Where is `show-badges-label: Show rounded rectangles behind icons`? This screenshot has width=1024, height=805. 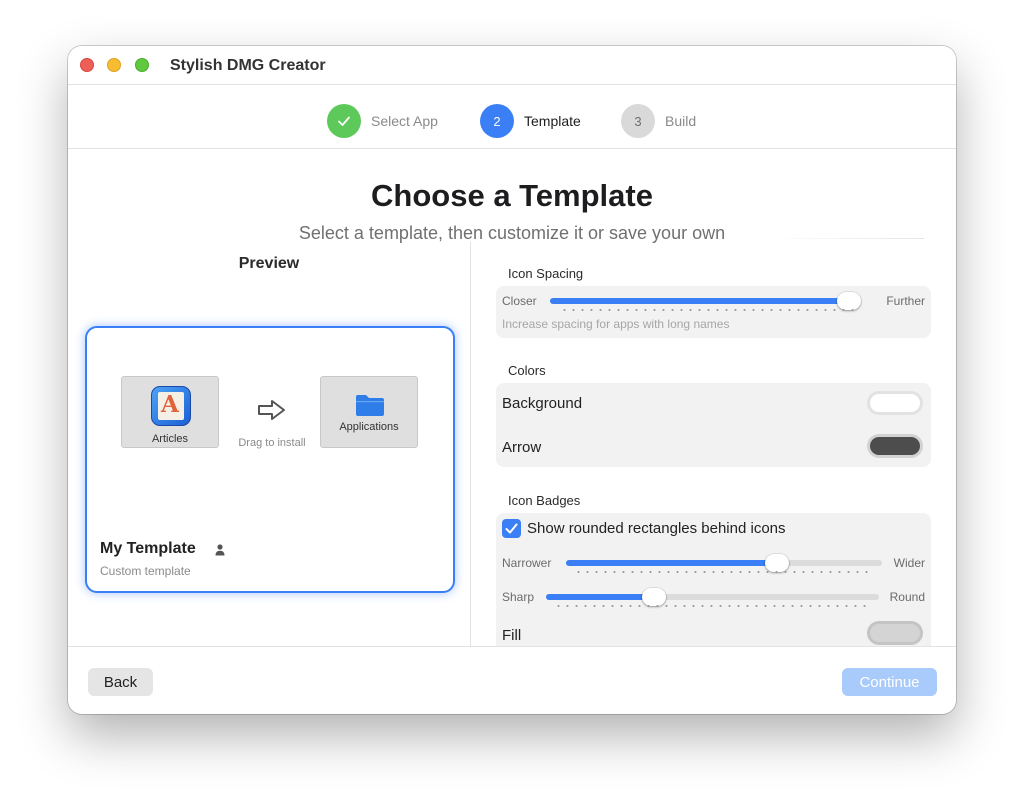 show-badges-label: Show rounded rectangles behind icons is located at coordinates (656, 528).